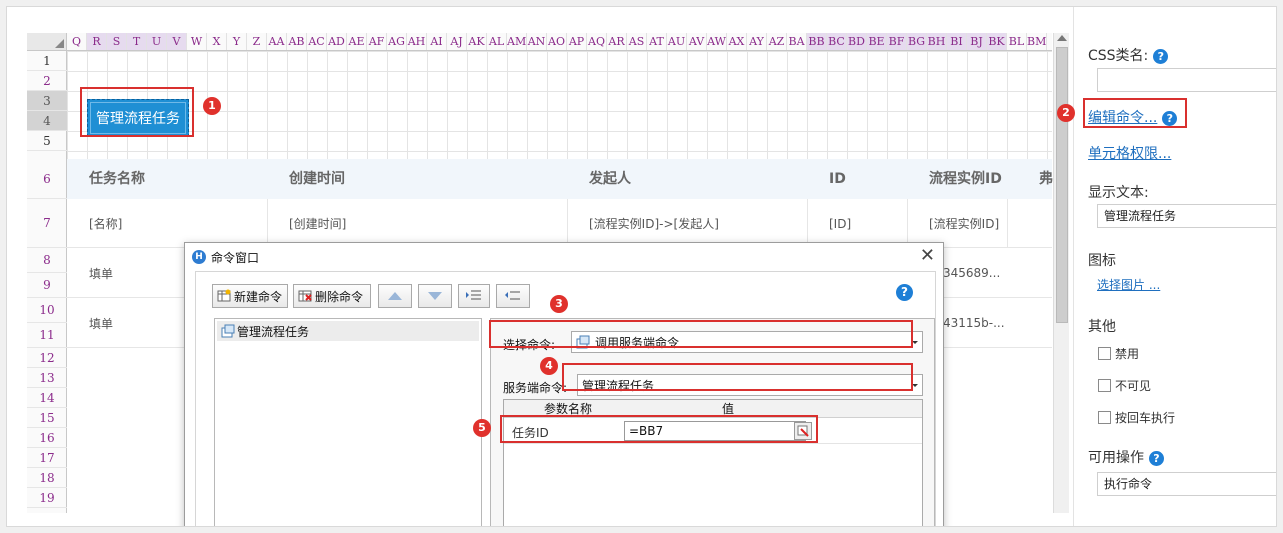 Image resolution: width=1283 pixels, height=533 pixels. What do you see at coordinates (497, 41) in the screenshot?
I see `column-header: AL` at bounding box center [497, 41].